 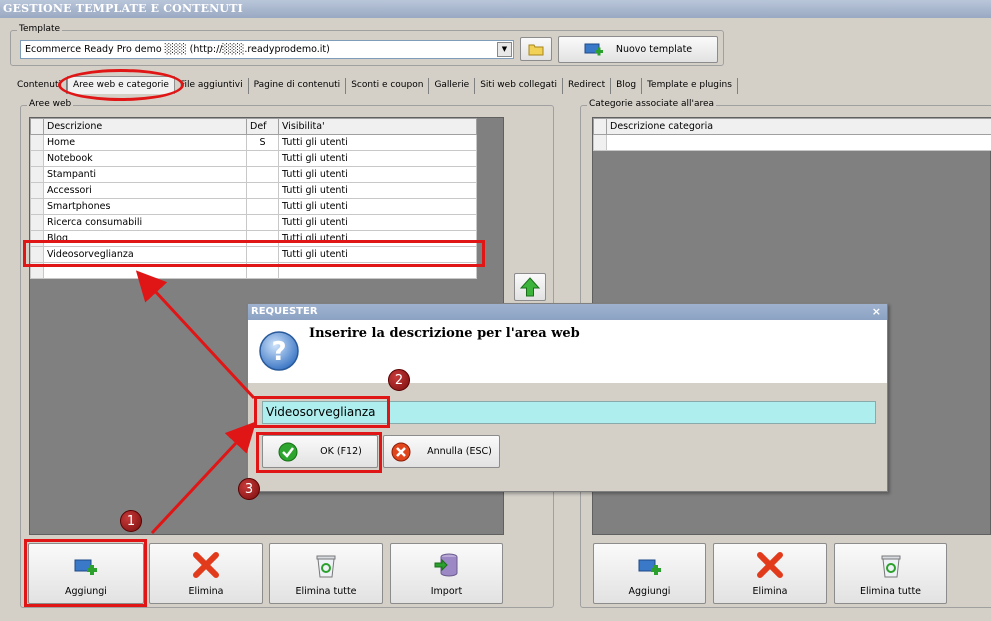 What do you see at coordinates (145, 254) in the screenshot?
I see `cell-descrizione: Videosorveglianza` at bounding box center [145, 254].